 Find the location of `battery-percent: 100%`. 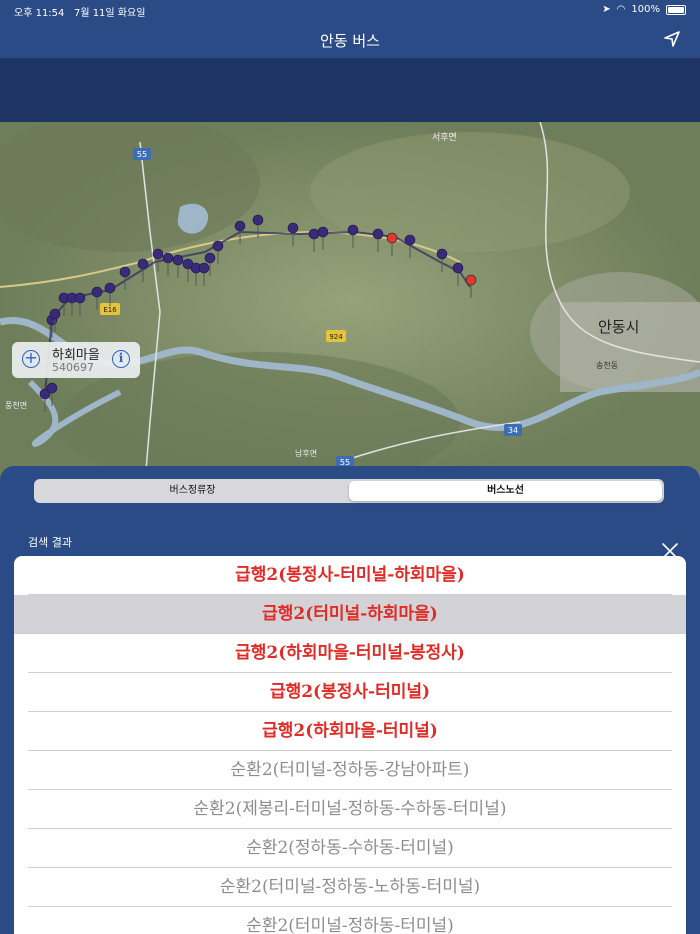

battery-percent: 100% is located at coordinates (645, 9).